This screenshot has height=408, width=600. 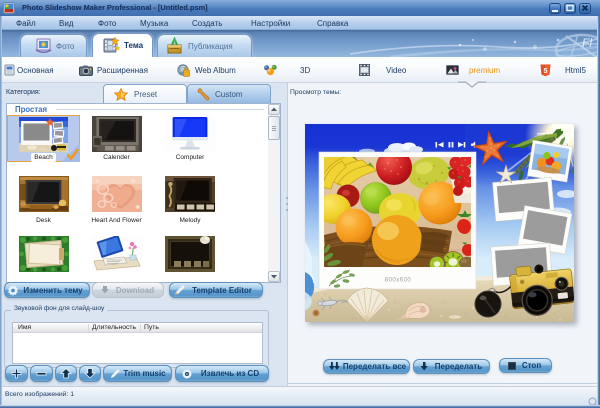 What do you see at coordinates (398, 281) in the screenshot?
I see `svg-text: 800x600` at bounding box center [398, 281].